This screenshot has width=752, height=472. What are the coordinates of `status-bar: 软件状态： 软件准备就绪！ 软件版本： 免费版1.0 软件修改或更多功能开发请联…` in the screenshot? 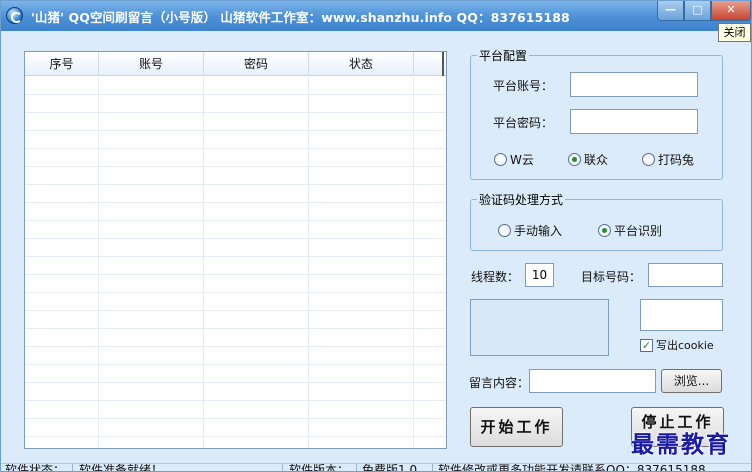 It's located at (376, 467).